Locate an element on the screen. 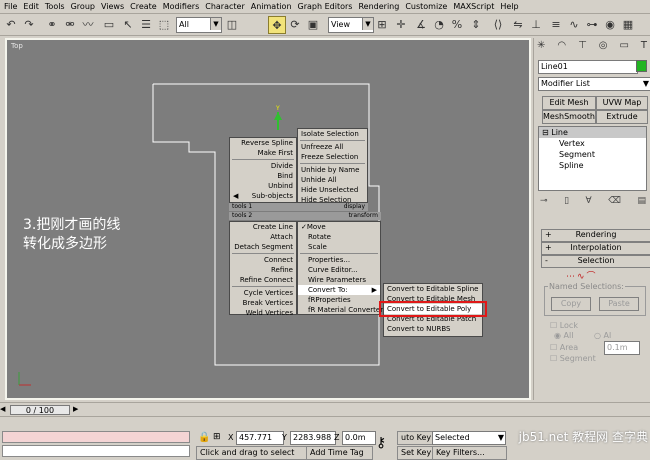  select-and-move-icon: ✥ is located at coordinates (277, 25).